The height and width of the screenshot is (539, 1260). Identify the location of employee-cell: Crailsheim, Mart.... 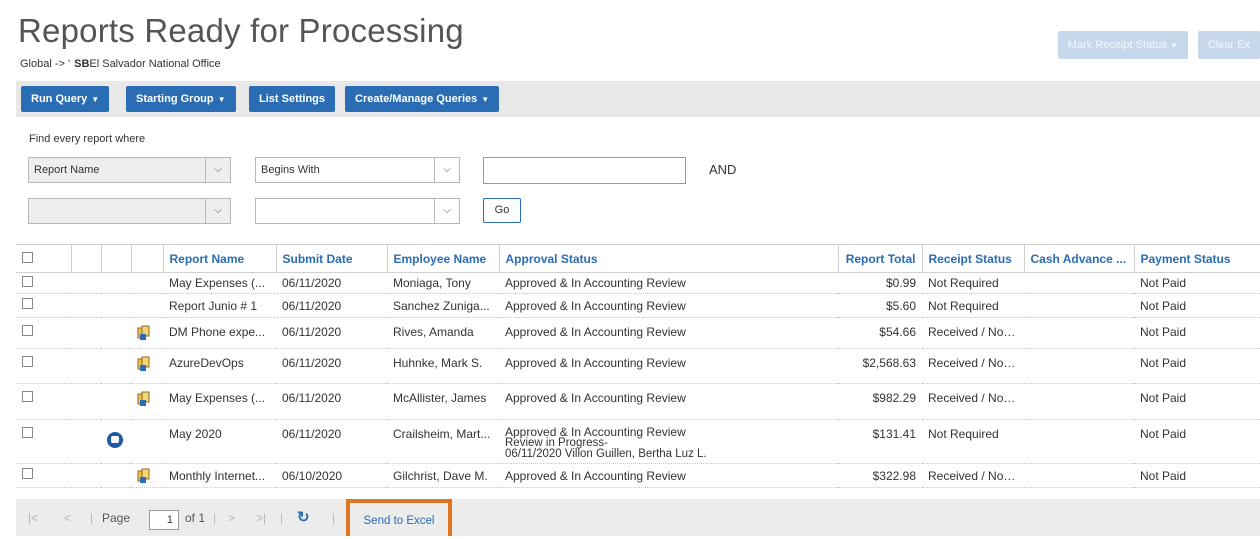
(443, 441).